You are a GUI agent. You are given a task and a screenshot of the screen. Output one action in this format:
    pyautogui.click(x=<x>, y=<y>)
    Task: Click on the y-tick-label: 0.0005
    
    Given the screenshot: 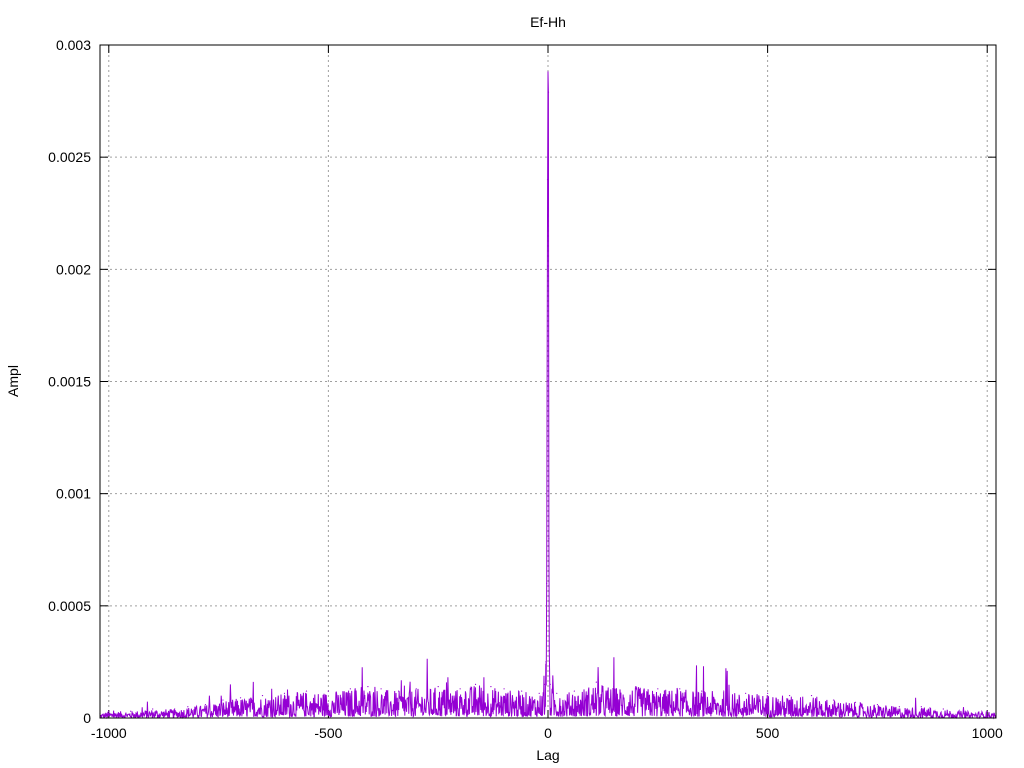 What is the action you would take?
    pyautogui.click(x=69, y=606)
    